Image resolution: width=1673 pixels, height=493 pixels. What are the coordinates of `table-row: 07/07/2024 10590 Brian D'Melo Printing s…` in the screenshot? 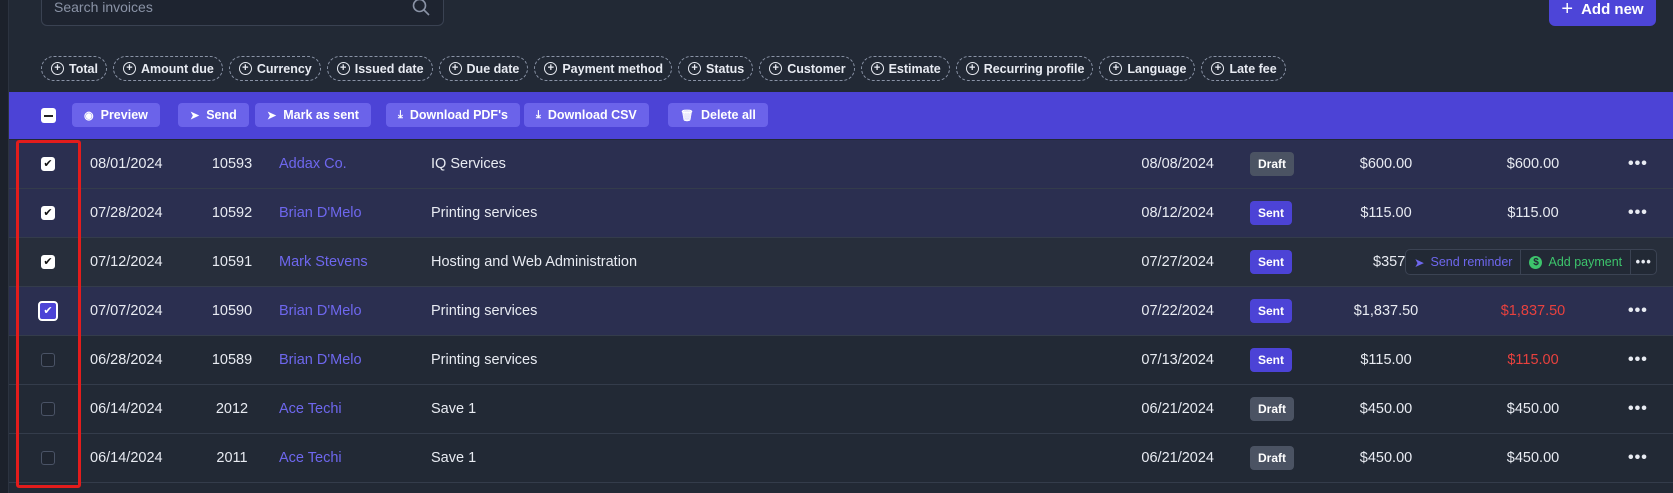 It's located at (841, 311).